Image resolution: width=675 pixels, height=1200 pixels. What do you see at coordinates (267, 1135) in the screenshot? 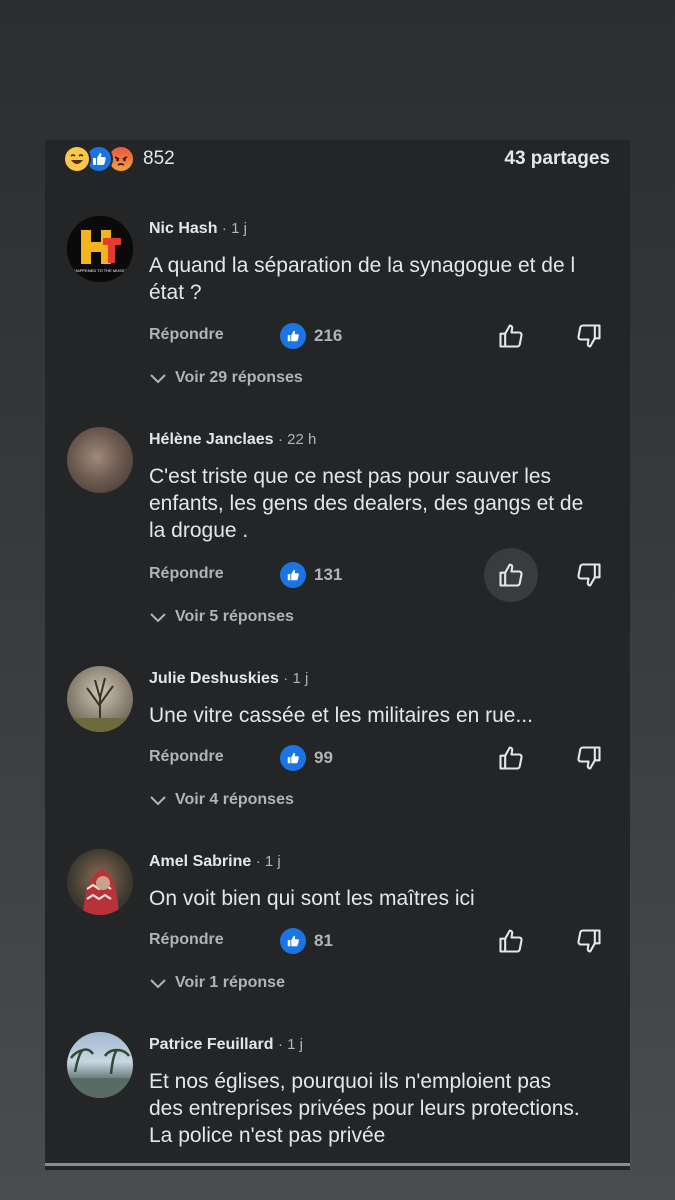
I see `comment-text-line: La police n'est pas privée` at bounding box center [267, 1135].